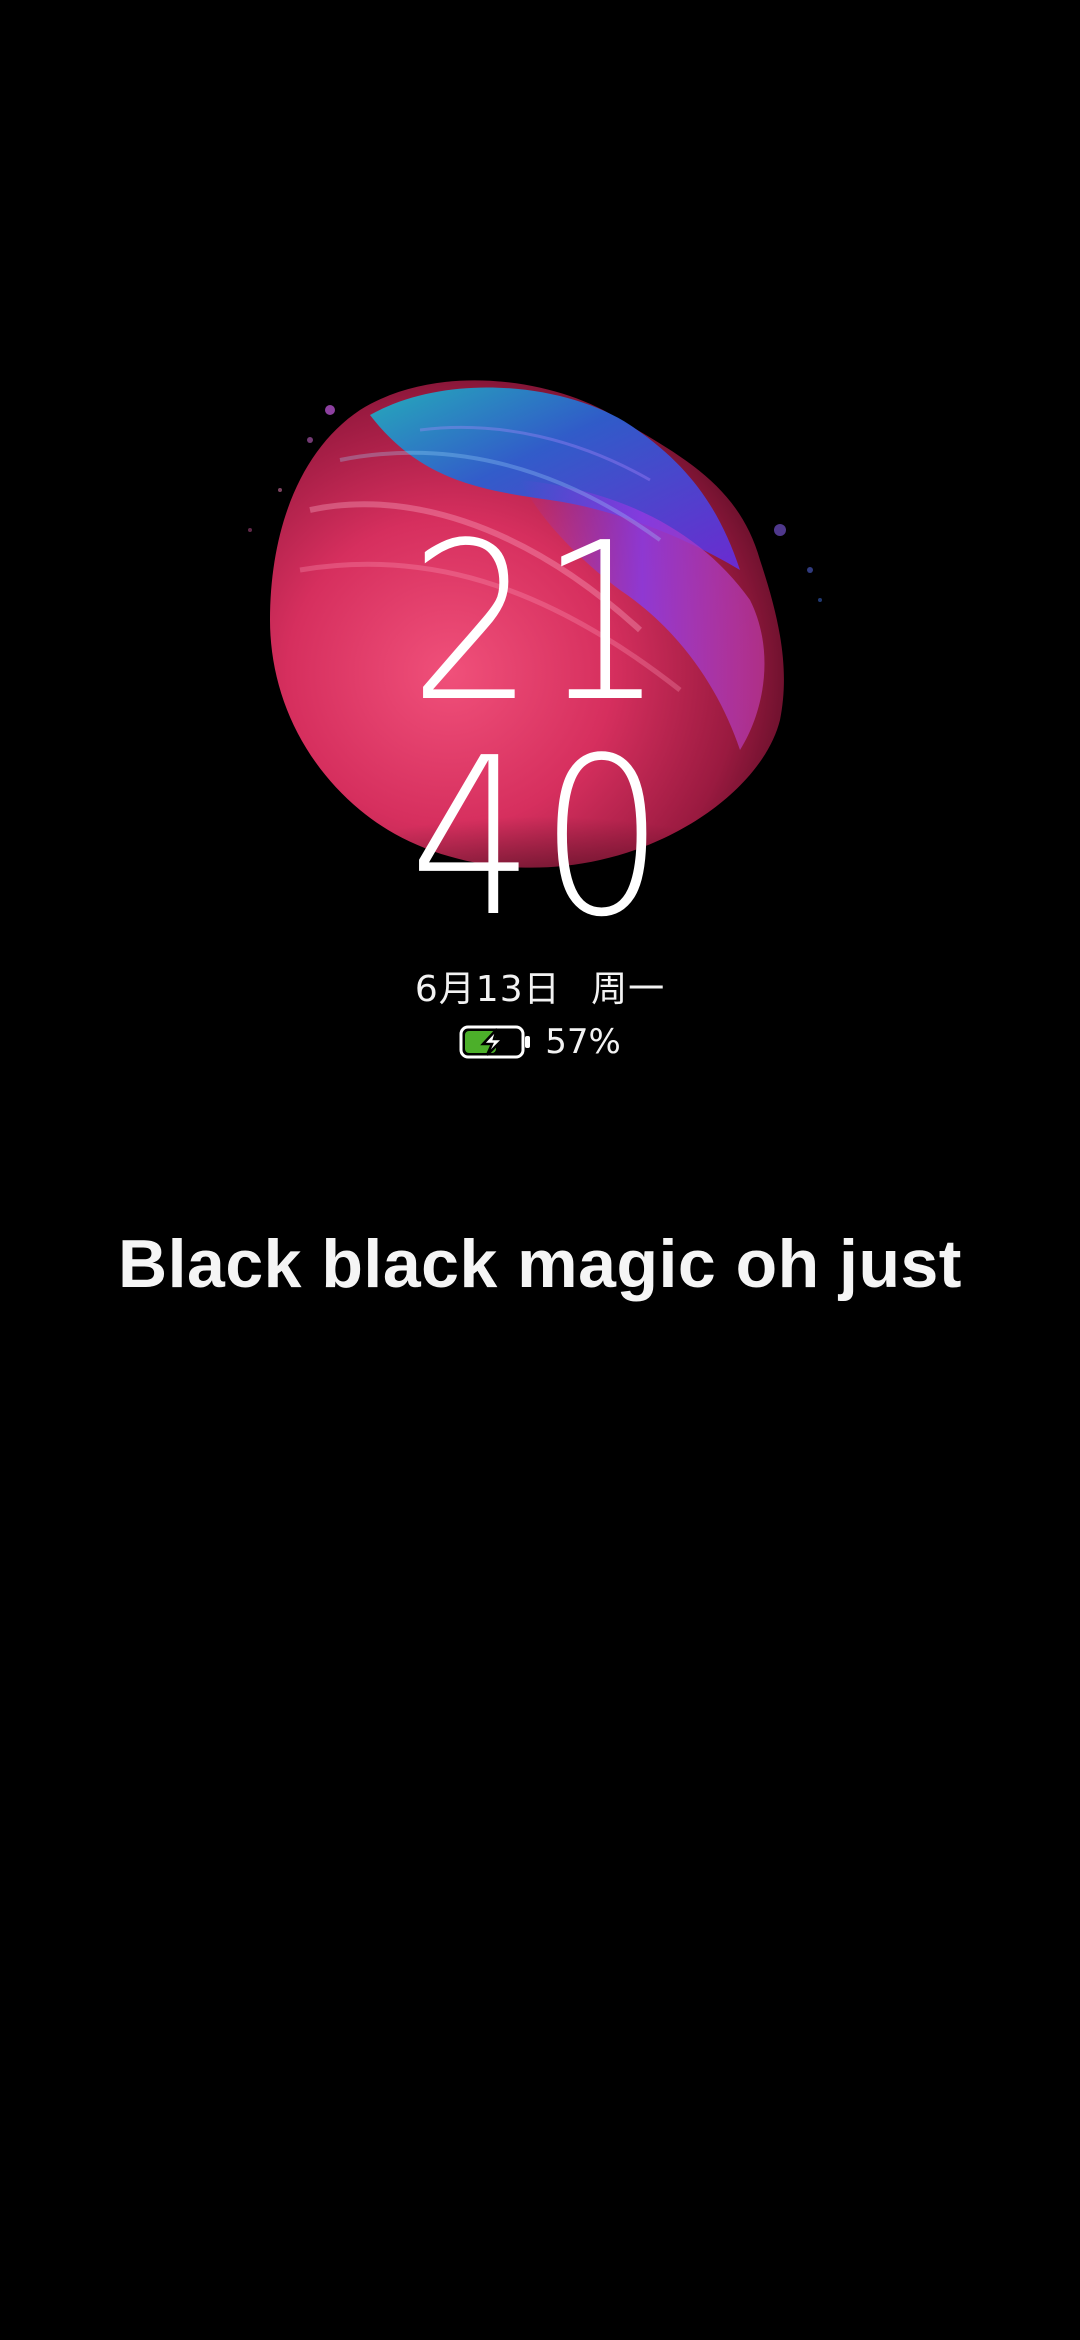 The width and height of the screenshot is (1080, 2340). I want to click on date-weekday: 周一, so click(628, 989).